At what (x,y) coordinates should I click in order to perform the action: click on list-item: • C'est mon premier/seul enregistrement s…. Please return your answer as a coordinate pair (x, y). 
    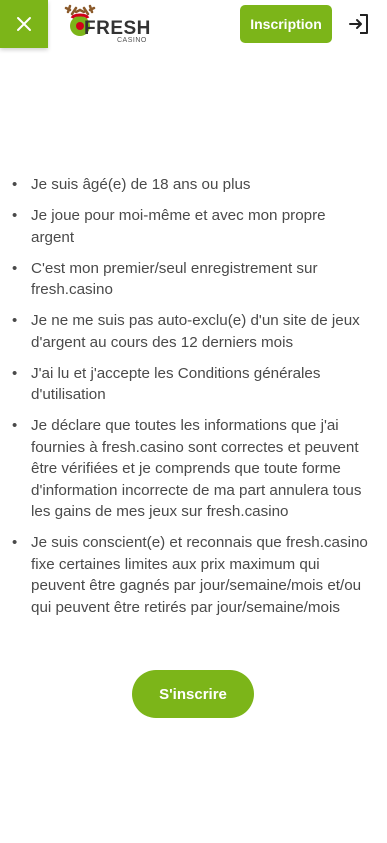
    Looking at the image, I should click on (191, 279).